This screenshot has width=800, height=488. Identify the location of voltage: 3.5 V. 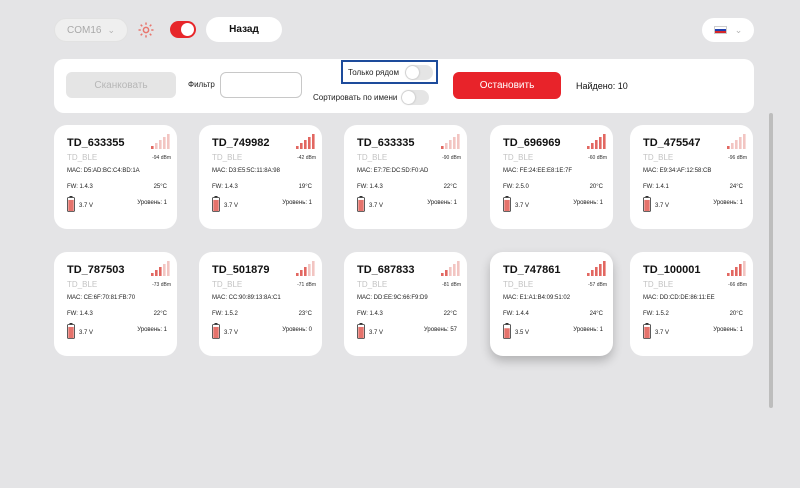
(522, 333).